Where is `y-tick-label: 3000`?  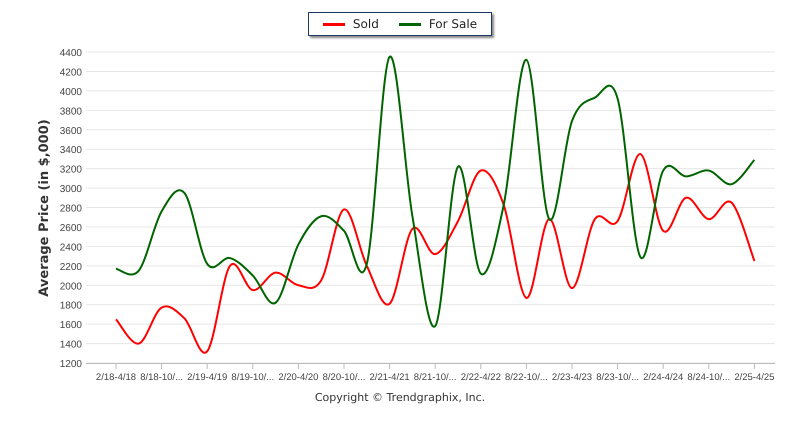
y-tick-label: 3000 is located at coordinates (71, 190).